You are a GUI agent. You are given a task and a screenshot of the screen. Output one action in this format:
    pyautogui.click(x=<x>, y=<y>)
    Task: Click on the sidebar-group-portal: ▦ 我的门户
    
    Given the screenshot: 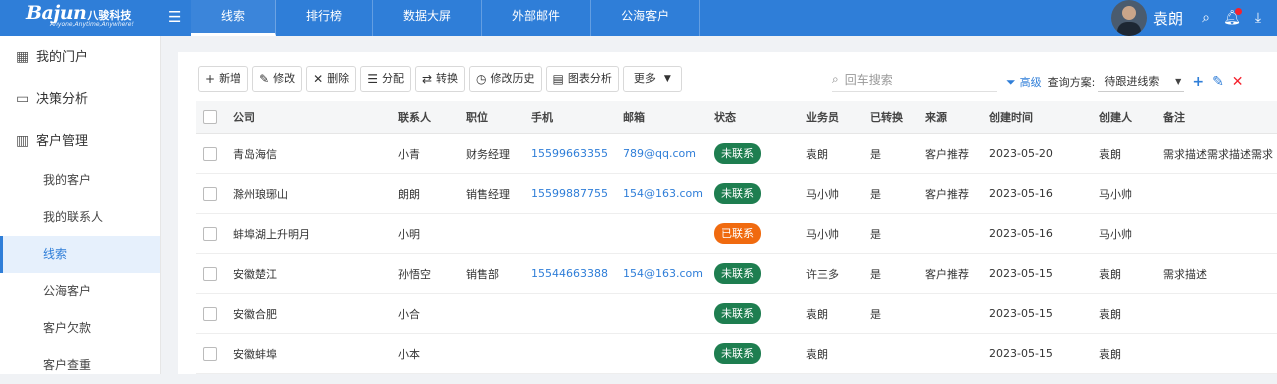 What is the action you would take?
    pyautogui.click(x=80, y=57)
    